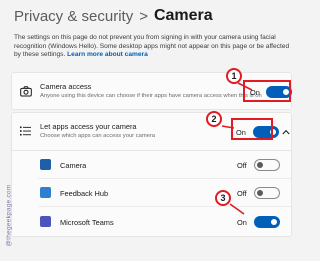 This screenshot has height=261, width=320. I want to click on callout-number-3: 3, so click(223, 198).